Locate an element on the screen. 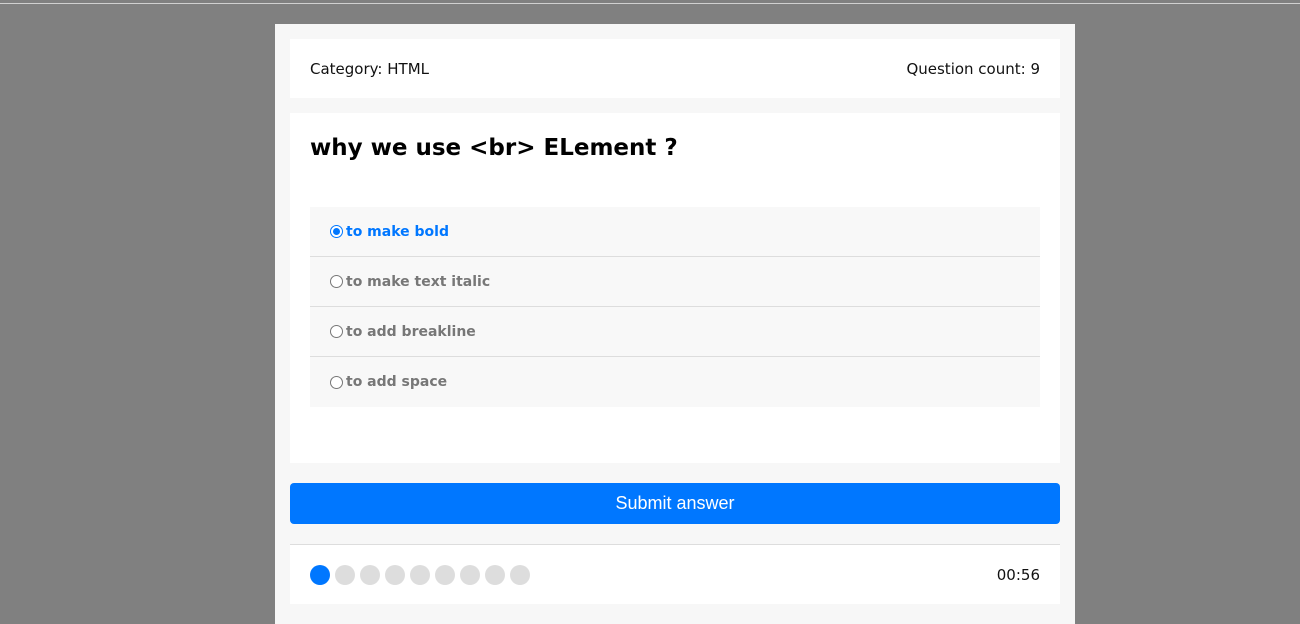 This screenshot has width=1300, height=624. quiz-footer: 00:56 is located at coordinates (675, 574).